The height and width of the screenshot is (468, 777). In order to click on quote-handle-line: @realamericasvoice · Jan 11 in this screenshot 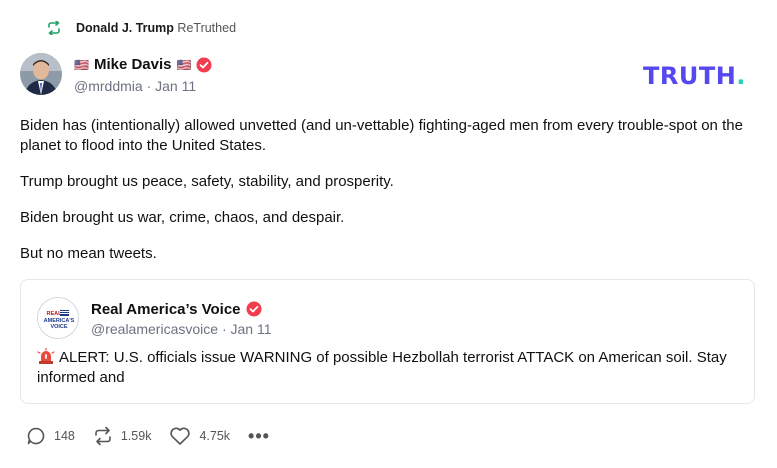, I will do `click(181, 329)`.